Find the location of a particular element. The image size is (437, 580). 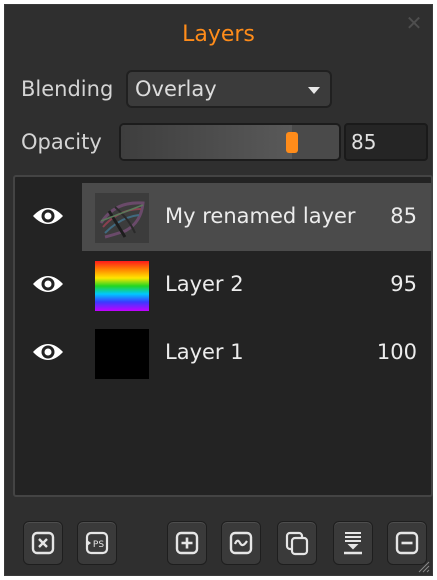

layer-name: My renamed layer is located at coordinates (260, 216).